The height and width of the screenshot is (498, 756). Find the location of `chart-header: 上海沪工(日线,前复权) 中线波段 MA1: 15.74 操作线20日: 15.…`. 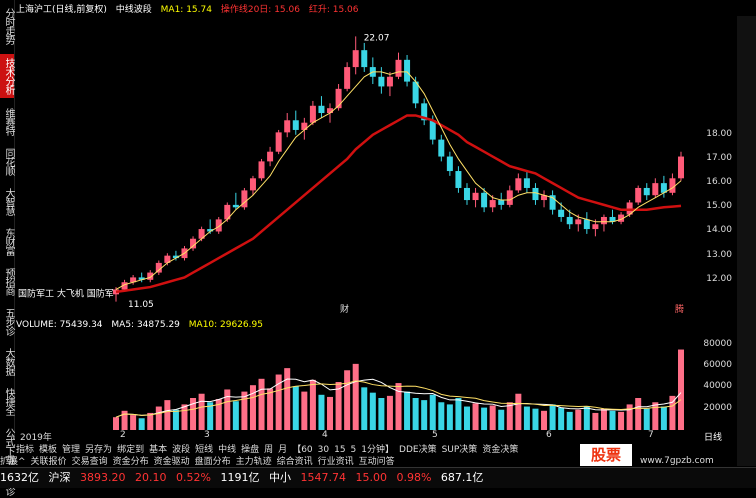

chart-header: 上海沪工(日线,前复权) 中线波段 MA1: 15.74 操作线20日: 15.… is located at coordinates (190, 9).